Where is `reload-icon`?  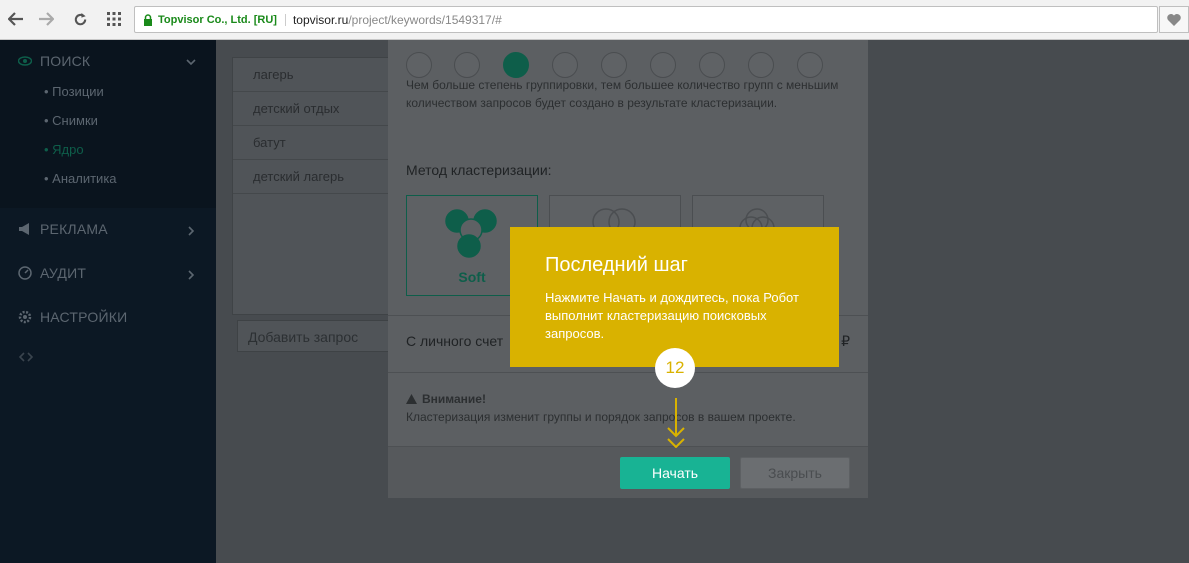 reload-icon is located at coordinates (80, 18).